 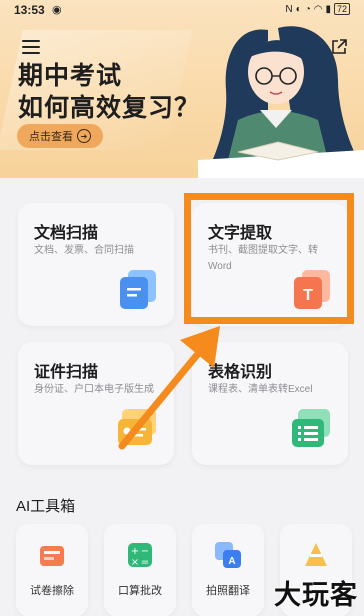 I want to click on tool-exam-erase: 试卷擦除, so click(x=52, y=570).